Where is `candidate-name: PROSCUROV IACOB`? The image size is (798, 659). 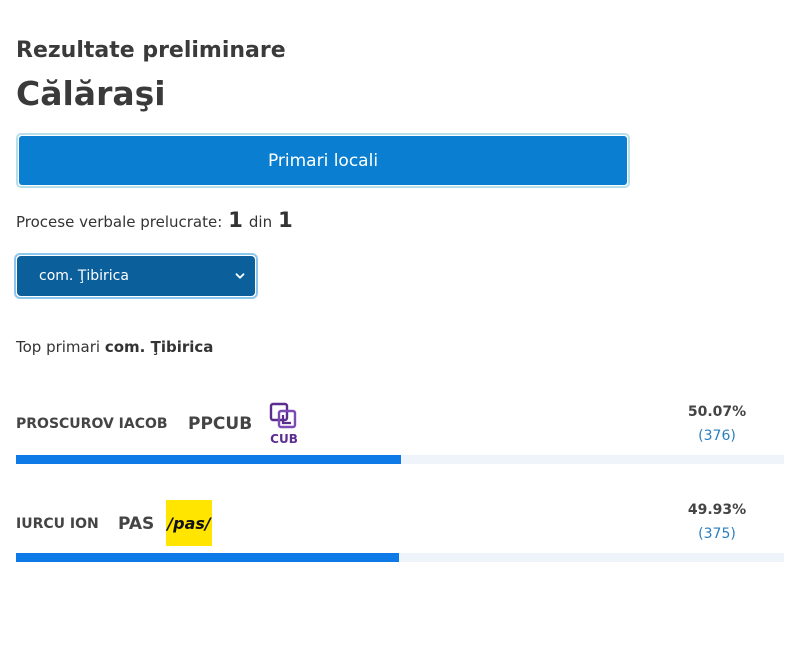
candidate-name: PROSCUROV IACOB is located at coordinates (92, 424).